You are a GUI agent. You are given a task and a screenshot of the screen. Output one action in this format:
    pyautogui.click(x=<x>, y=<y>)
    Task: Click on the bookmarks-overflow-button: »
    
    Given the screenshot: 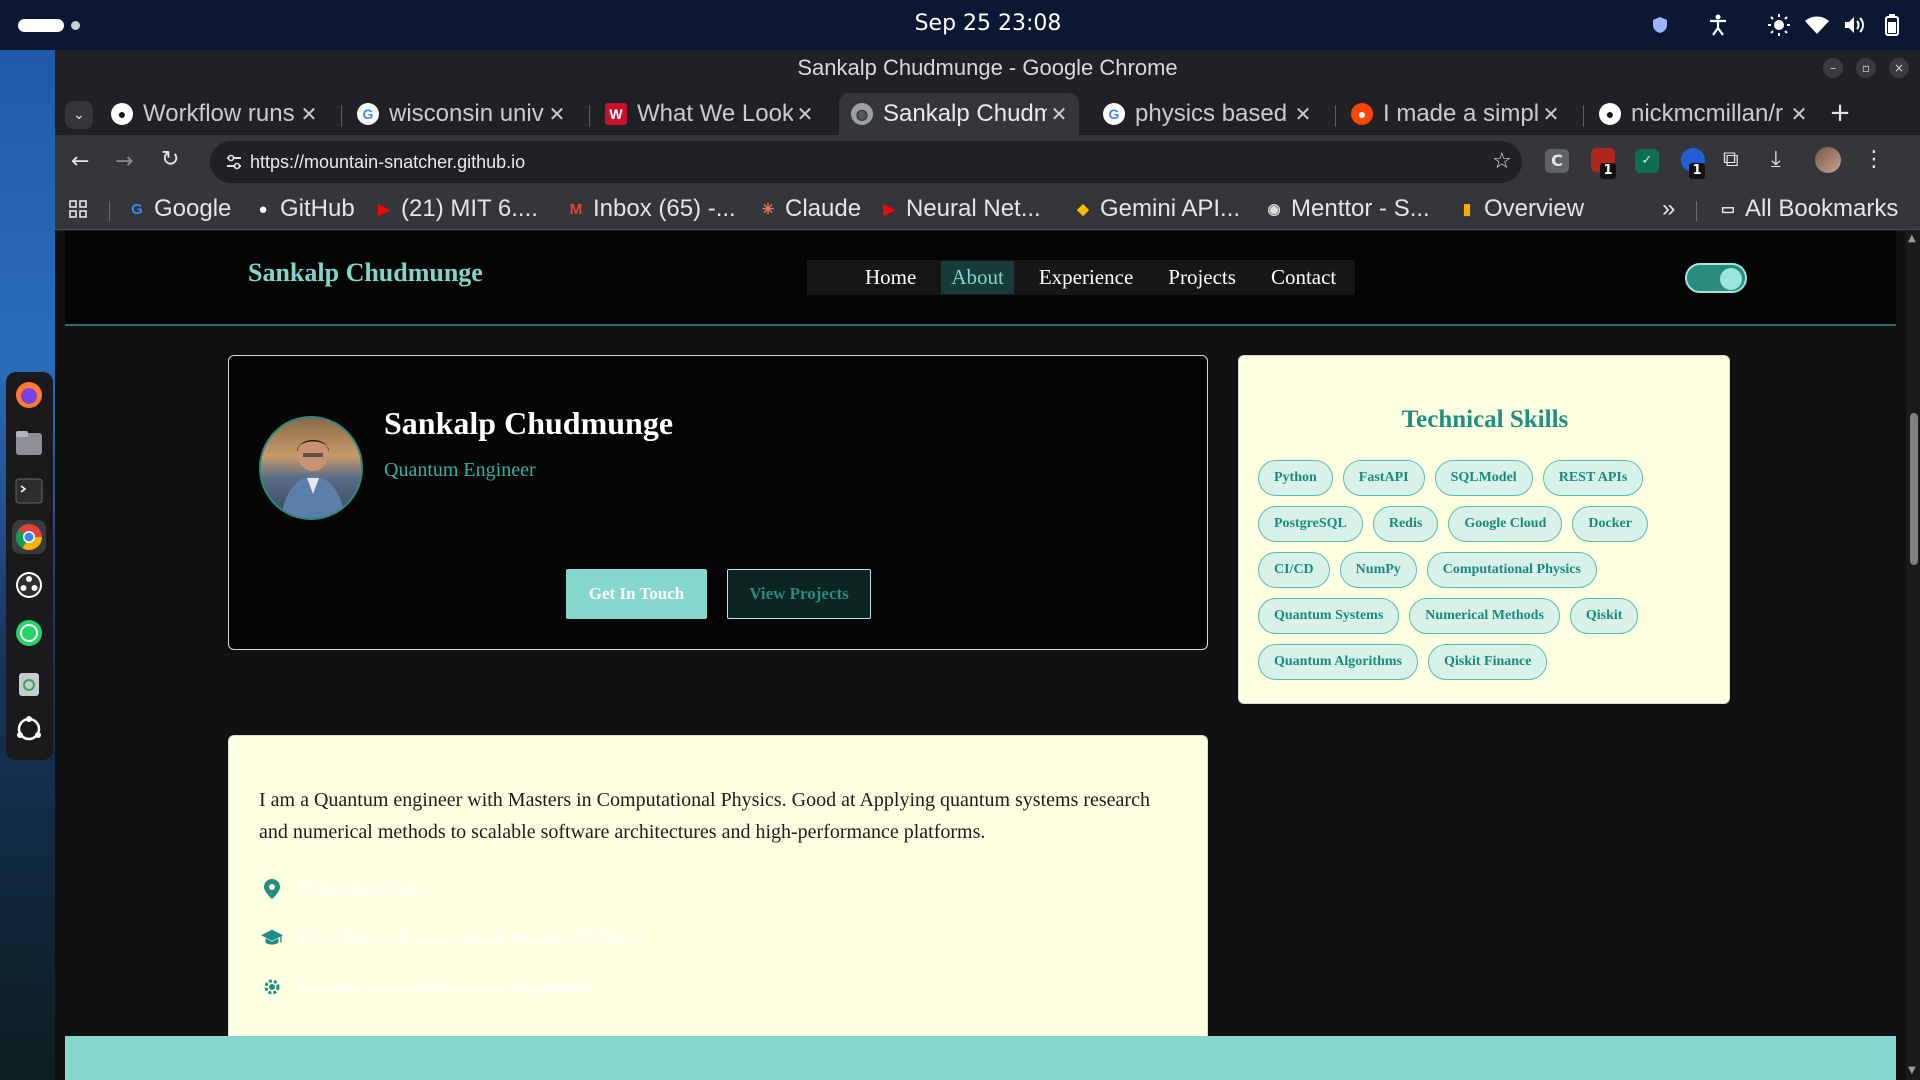 What is the action you would take?
    pyautogui.click(x=1668, y=209)
    